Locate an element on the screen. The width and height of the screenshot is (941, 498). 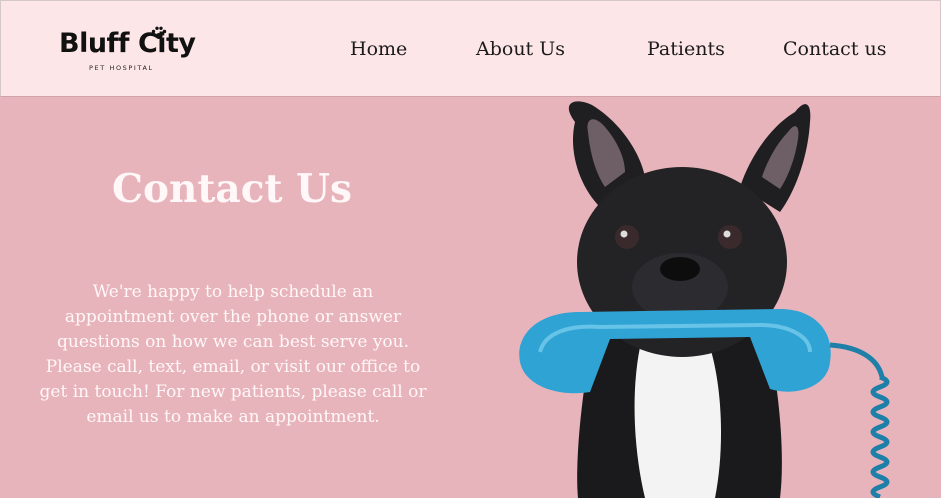
nav-home: Home is located at coordinates (378, 49).